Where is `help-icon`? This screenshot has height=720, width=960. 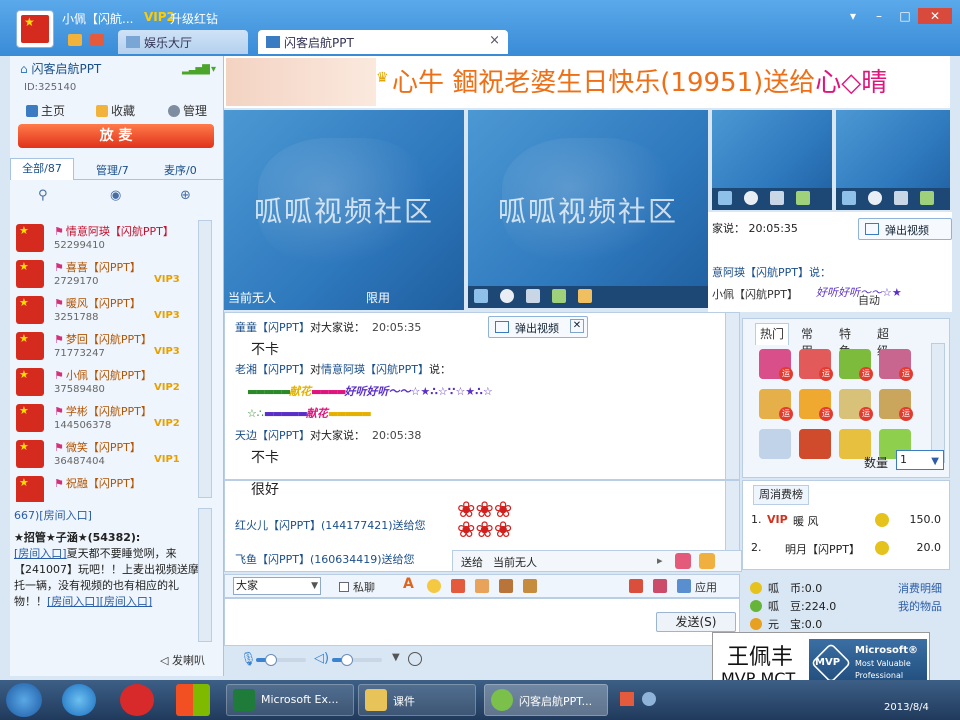 help-icon is located at coordinates (649, 699).